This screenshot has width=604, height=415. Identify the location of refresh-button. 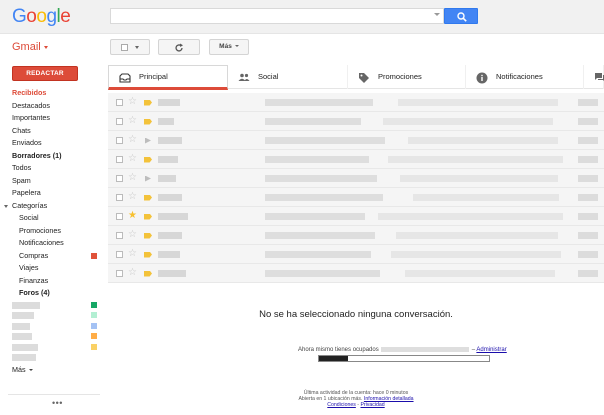
(179, 47).